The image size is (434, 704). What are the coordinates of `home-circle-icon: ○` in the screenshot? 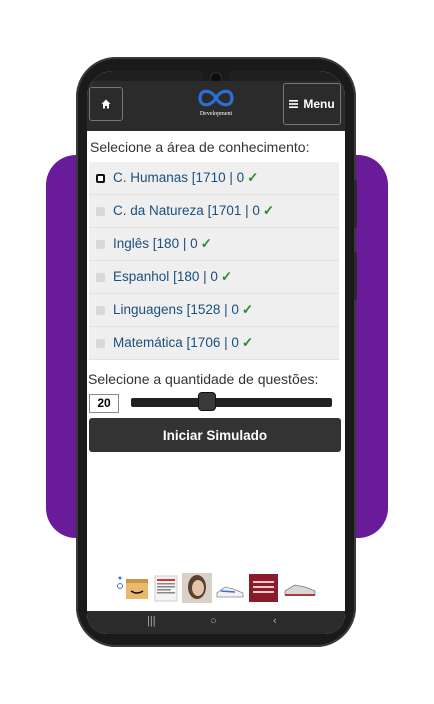 It's located at (213, 621).